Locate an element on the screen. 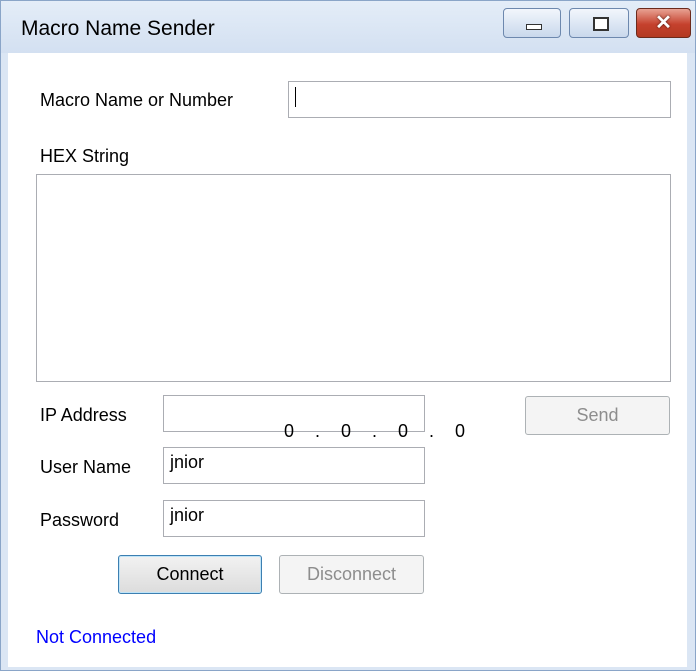 Image resolution: width=696 pixels, height=671 pixels. close-button: ✕ is located at coordinates (663, 23).